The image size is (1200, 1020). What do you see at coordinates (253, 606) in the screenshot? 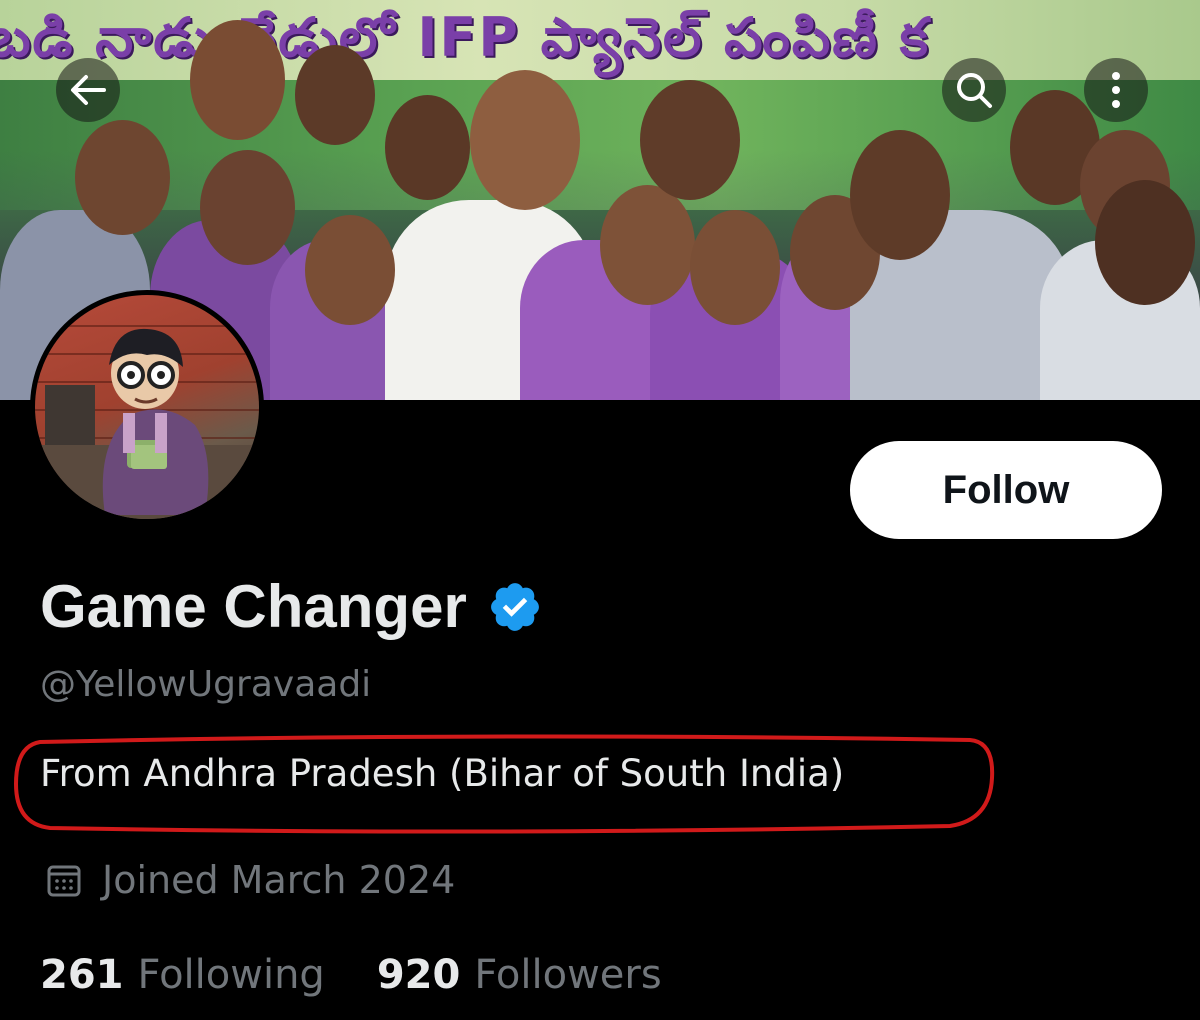
I see `profile-display-name: Game Changer` at bounding box center [253, 606].